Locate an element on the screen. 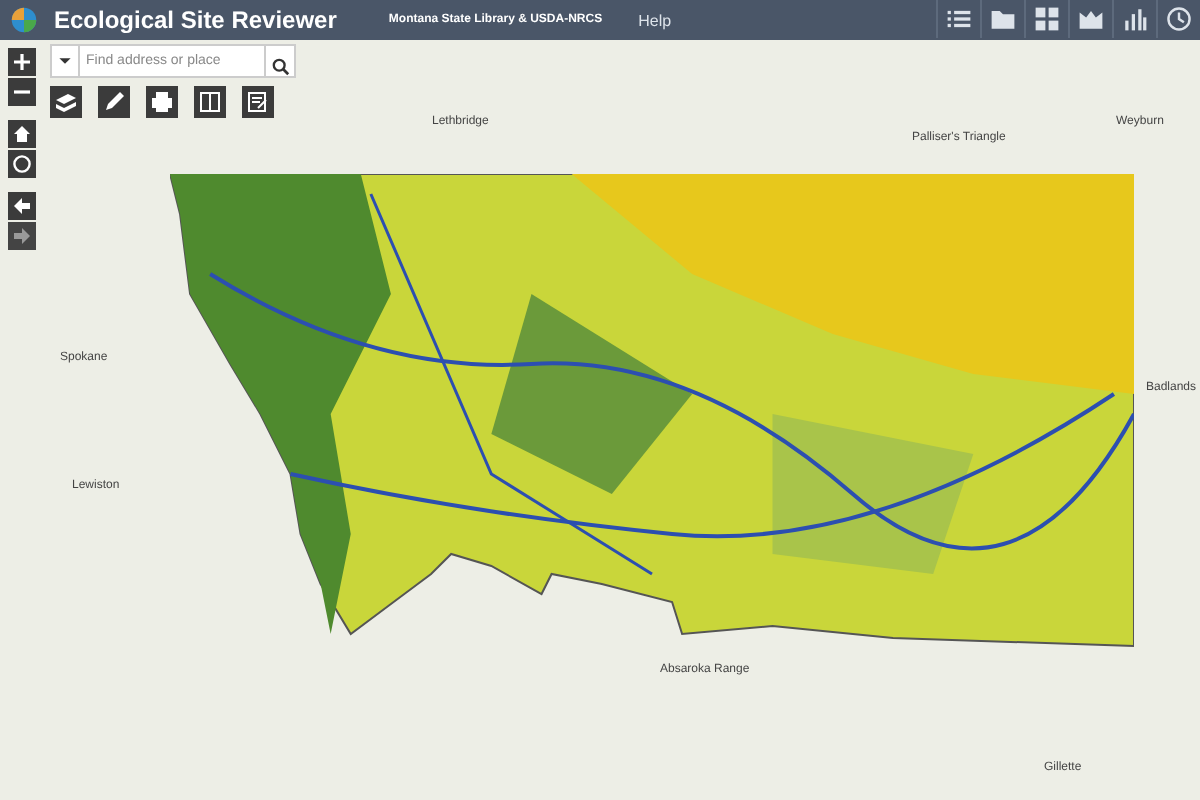  layers-icon is located at coordinates (66, 102).